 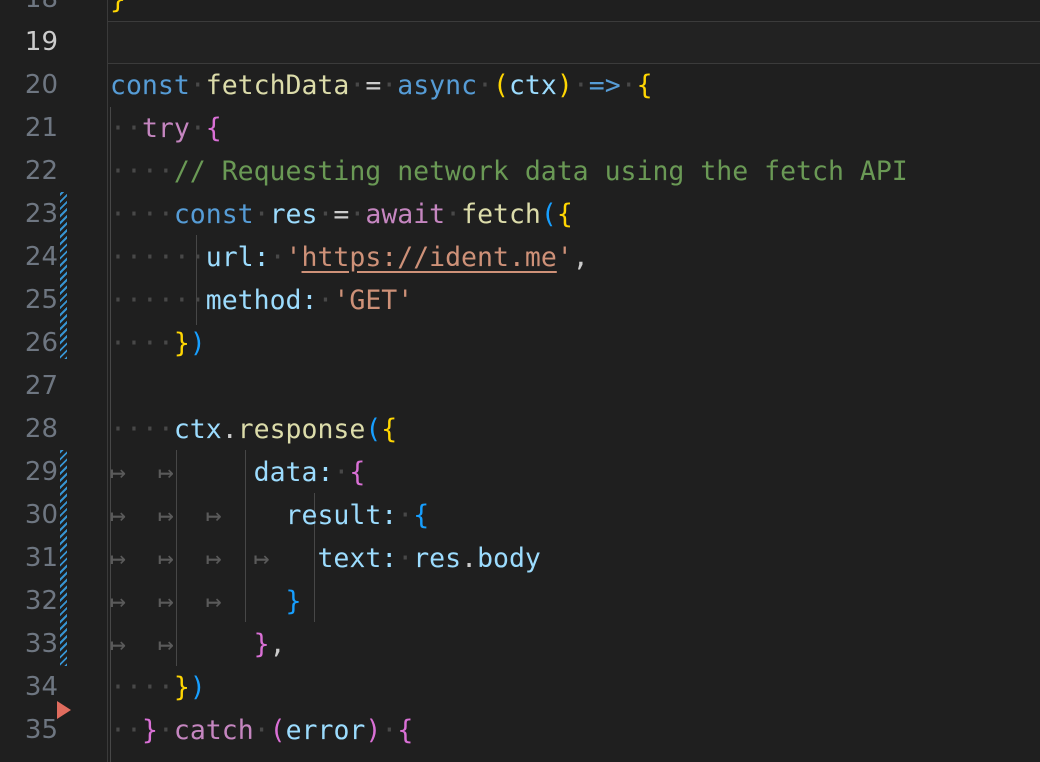 What do you see at coordinates (532, 85) in the screenshot?
I see `token-param-ctx: ctx` at bounding box center [532, 85].